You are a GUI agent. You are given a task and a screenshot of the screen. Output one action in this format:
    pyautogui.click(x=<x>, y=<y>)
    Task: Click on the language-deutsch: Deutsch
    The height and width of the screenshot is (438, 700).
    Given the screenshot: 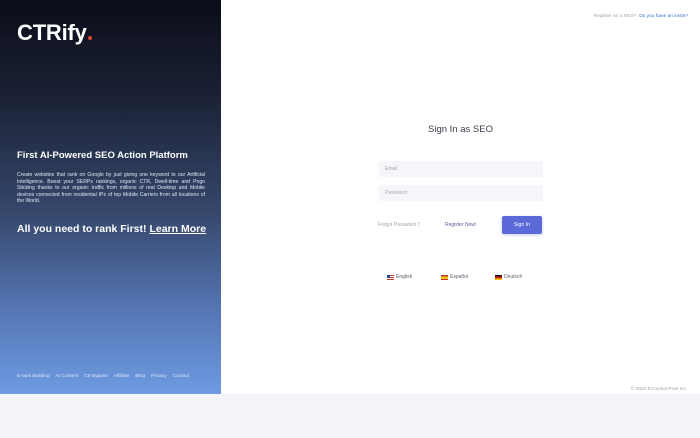 What is the action you would take?
    pyautogui.click(x=508, y=277)
    